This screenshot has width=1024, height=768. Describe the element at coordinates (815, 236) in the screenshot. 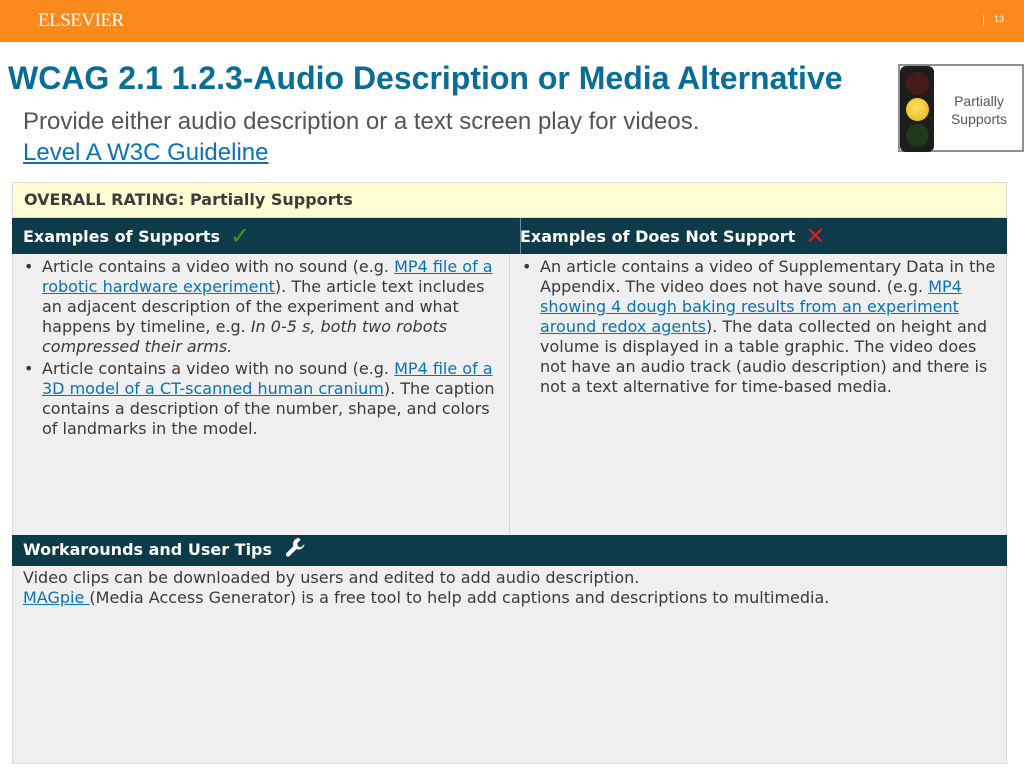

I see `cross-icon: ✕` at that location.